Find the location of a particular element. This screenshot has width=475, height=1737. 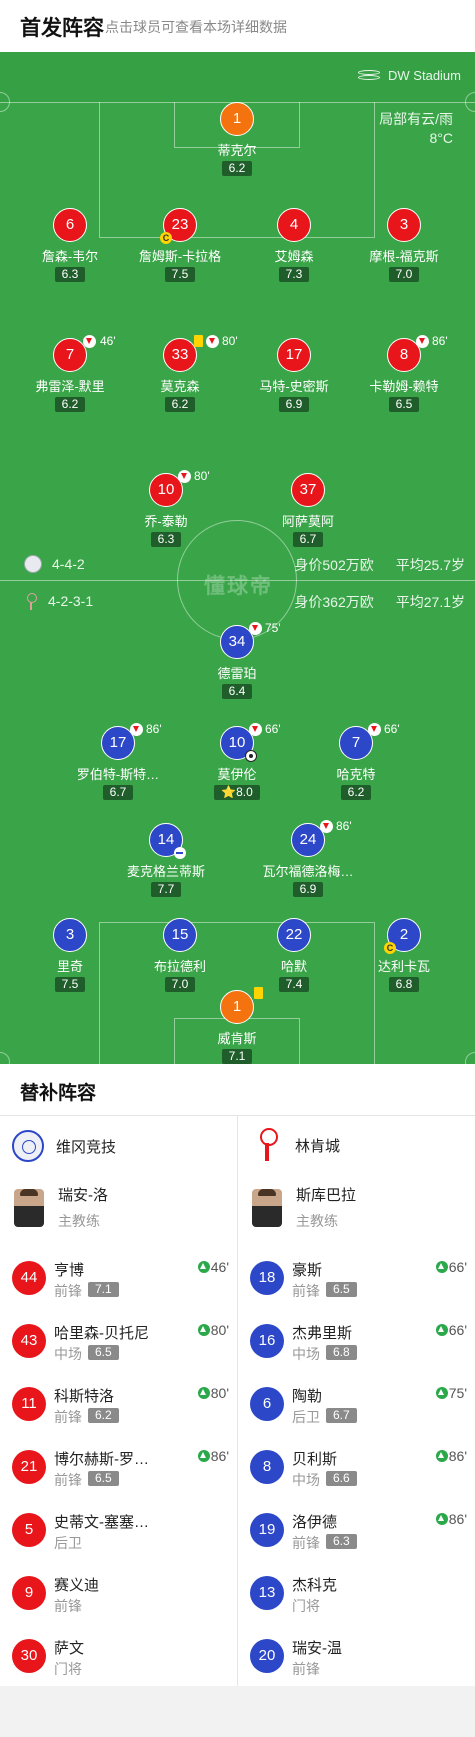

home-coach: 瑞安-洛 主教练 is located at coordinates (61, 1207).